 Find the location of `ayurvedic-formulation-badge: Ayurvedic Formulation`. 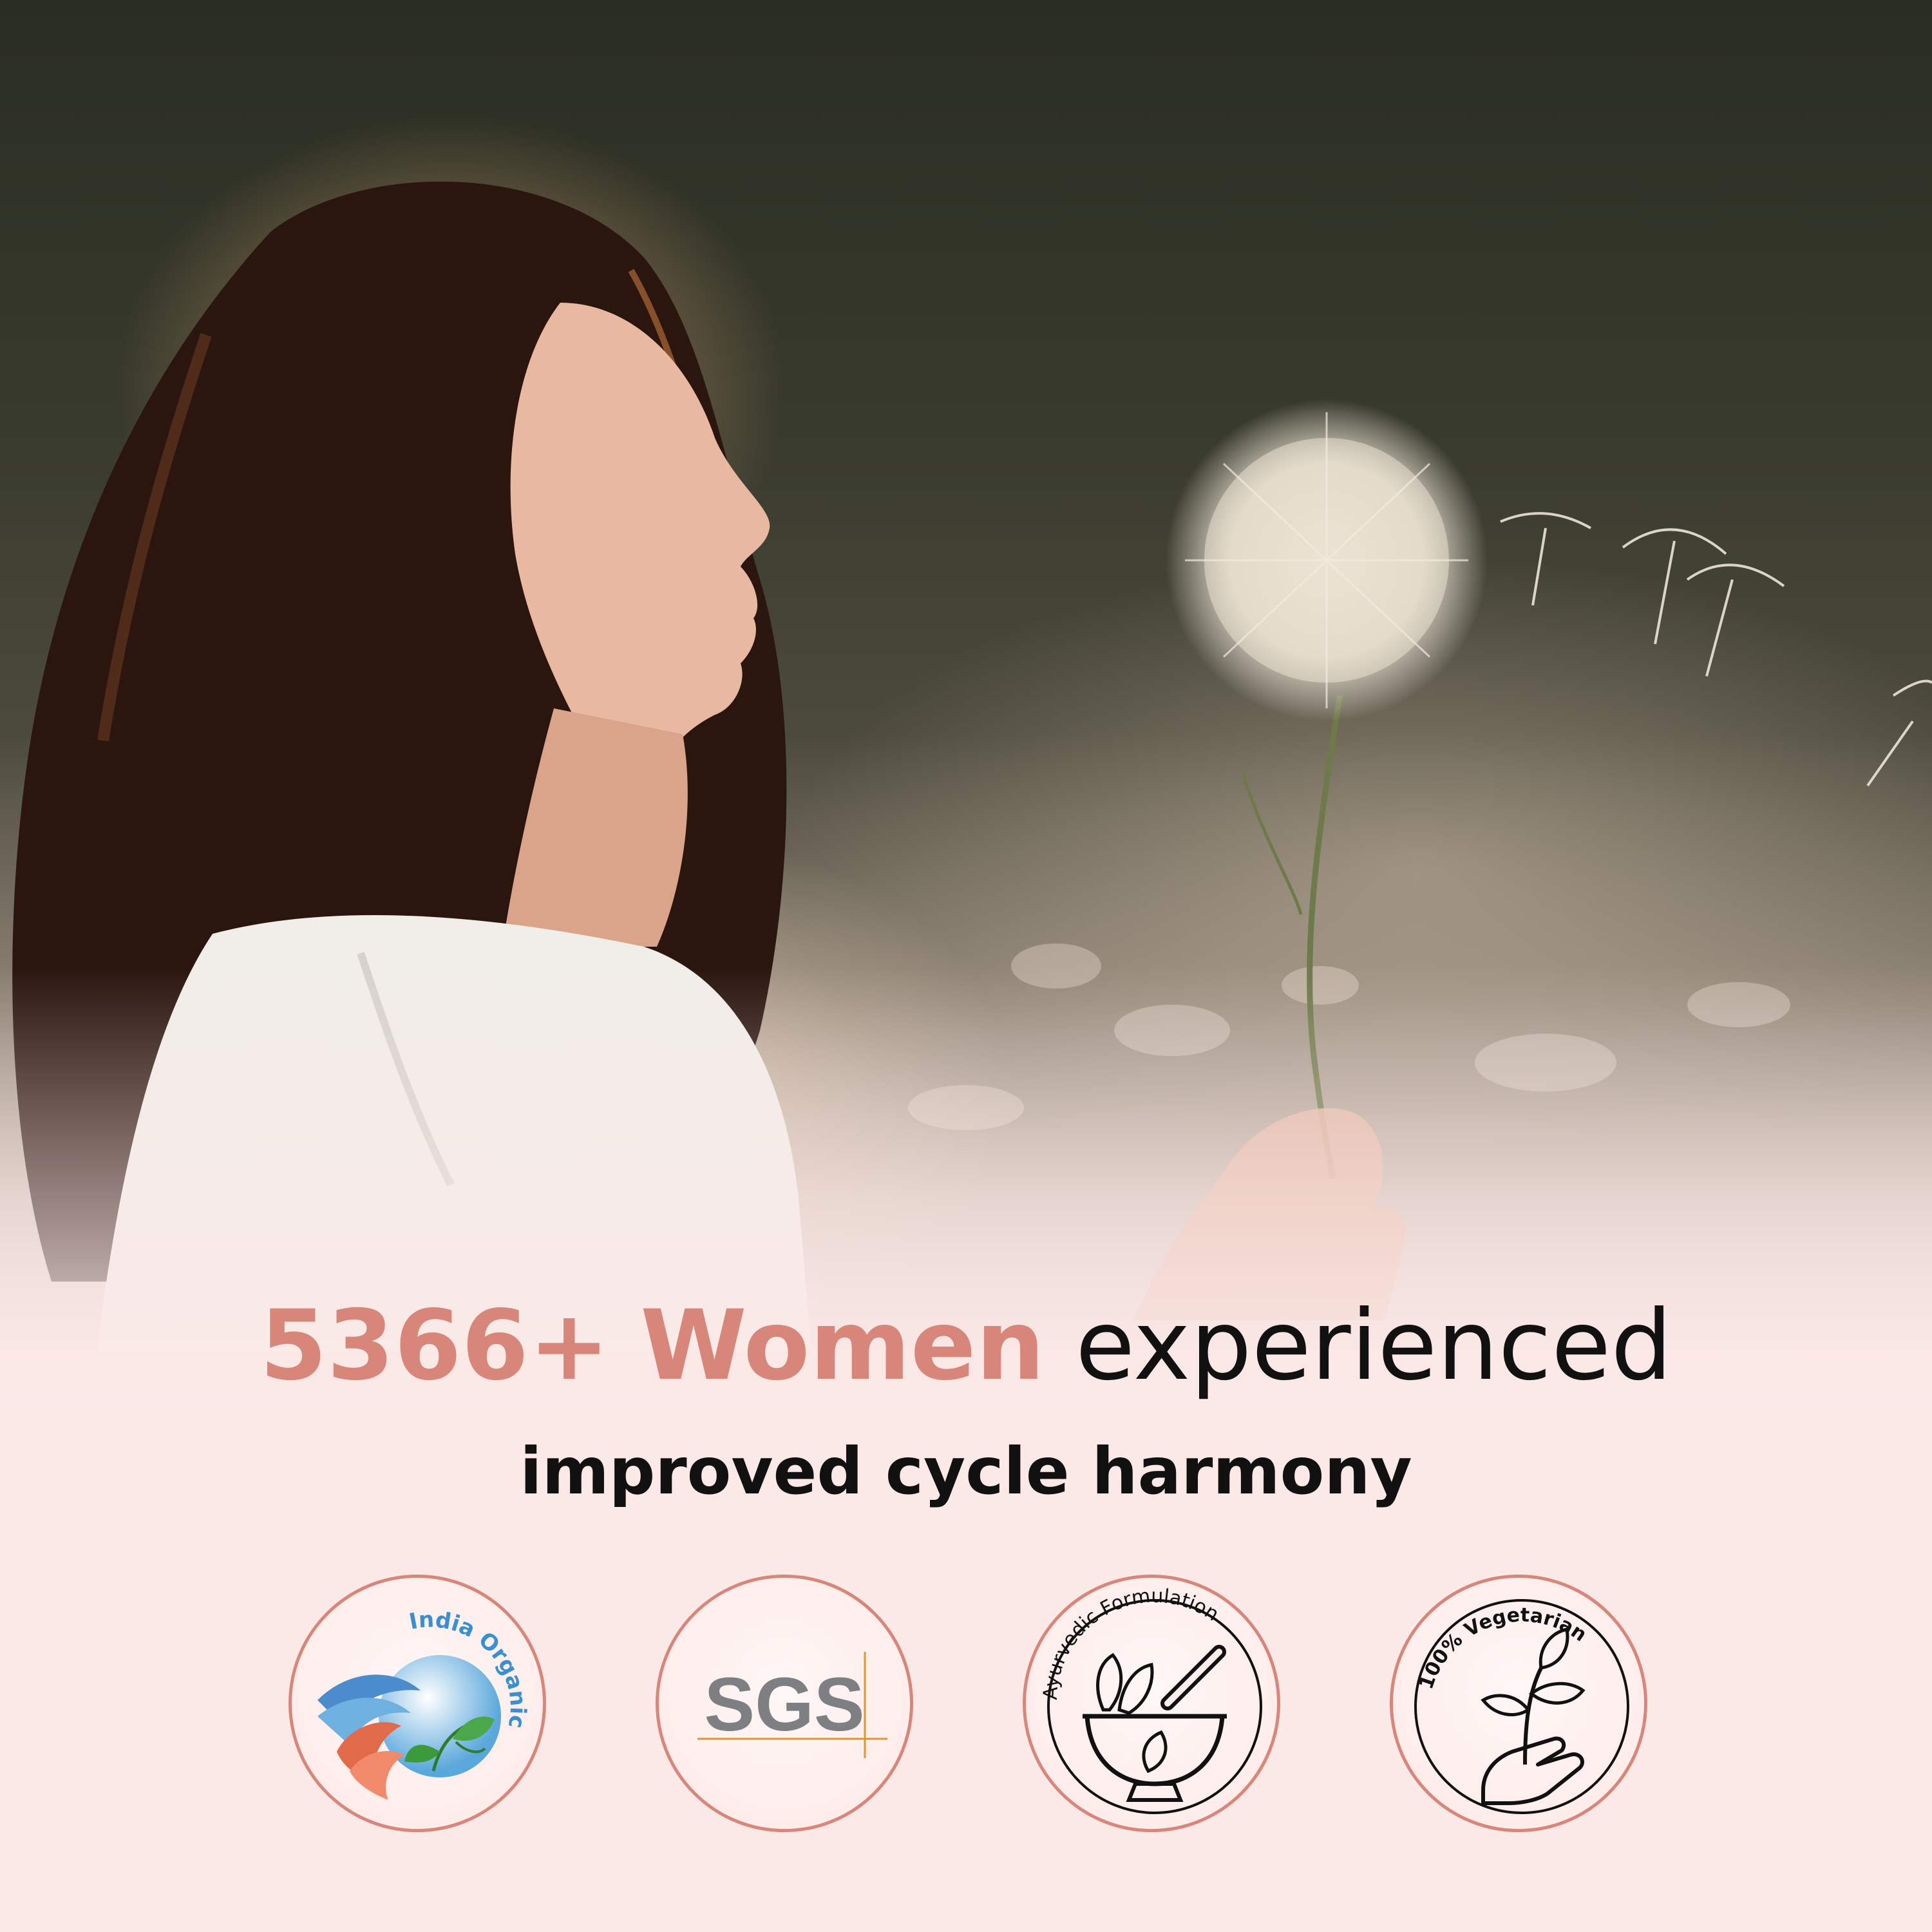

ayurvedic-formulation-badge: Ayurvedic Formulation is located at coordinates (1151, 1704).